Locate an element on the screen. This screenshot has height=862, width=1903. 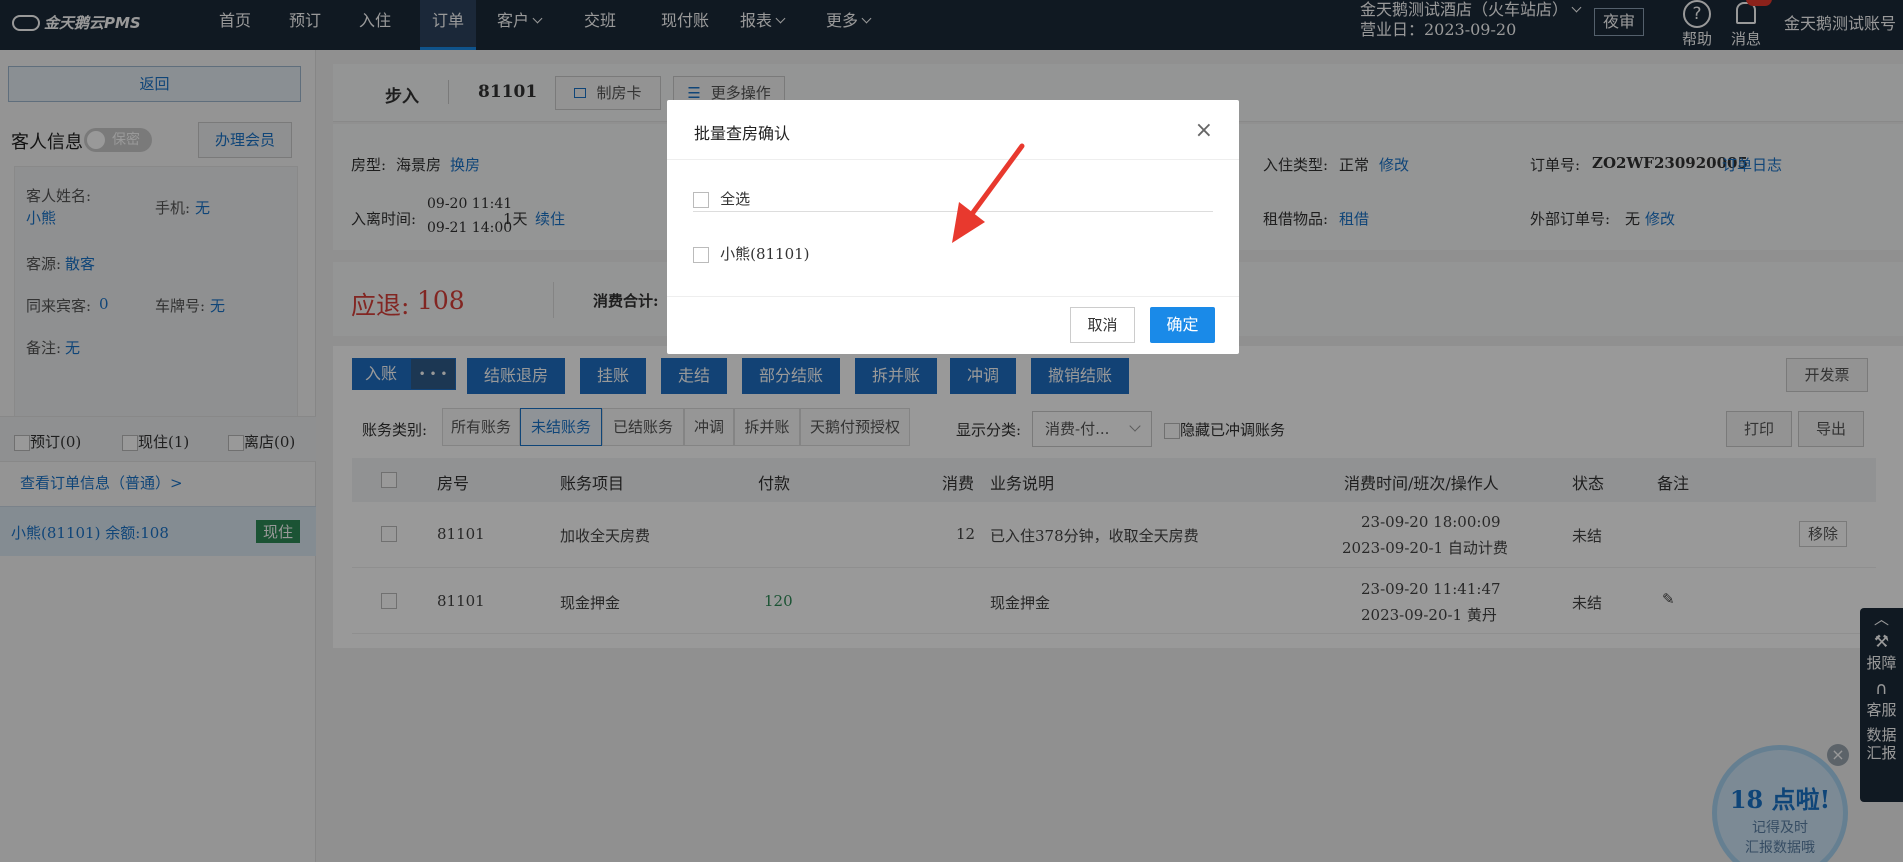
cancel-button: 取消 is located at coordinates (1102, 325).